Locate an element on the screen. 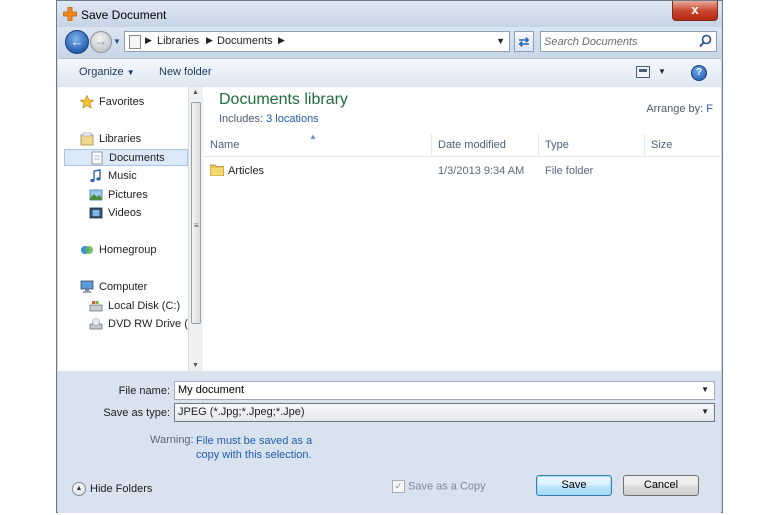 Image resolution: width=780 pixels, height=515 pixels. sidebar-item-music: Music is located at coordinates (113, 176).